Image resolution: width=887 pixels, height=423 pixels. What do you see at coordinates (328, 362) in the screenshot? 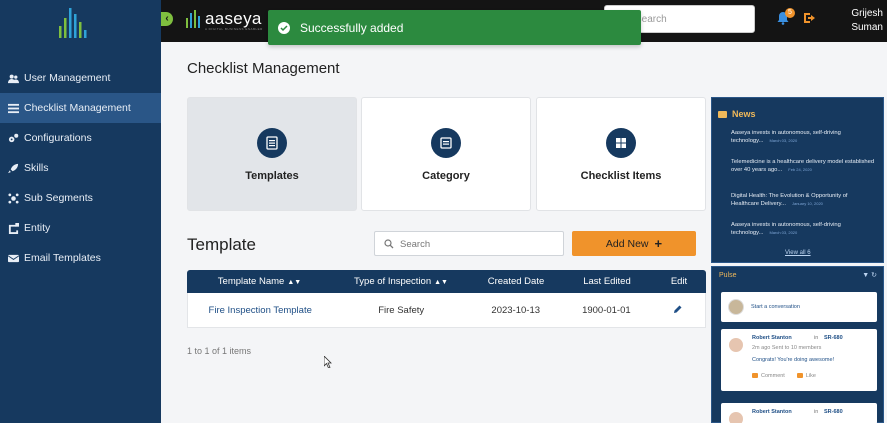
I see `mouse-cursor-icon` at bounding box center [328, 362].